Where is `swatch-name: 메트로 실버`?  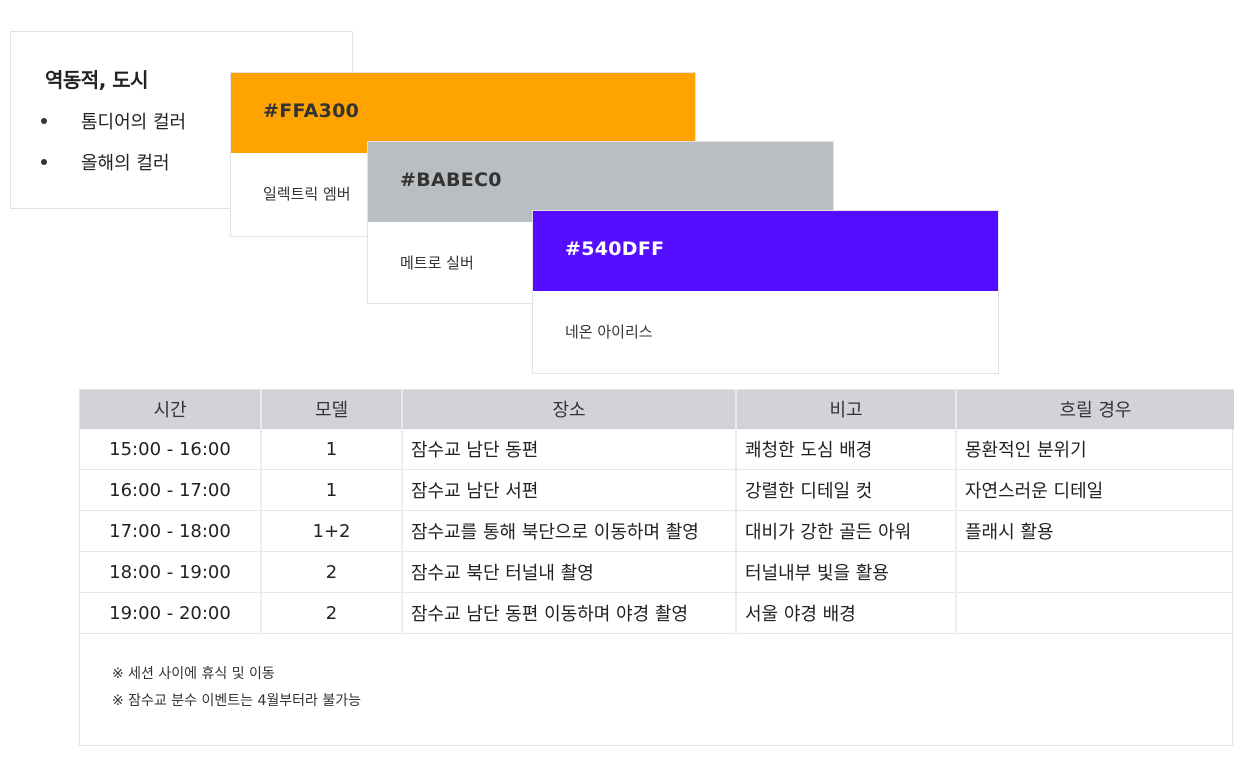 swatch-name: 메트로 실버 is located at coordinates (437, 263).